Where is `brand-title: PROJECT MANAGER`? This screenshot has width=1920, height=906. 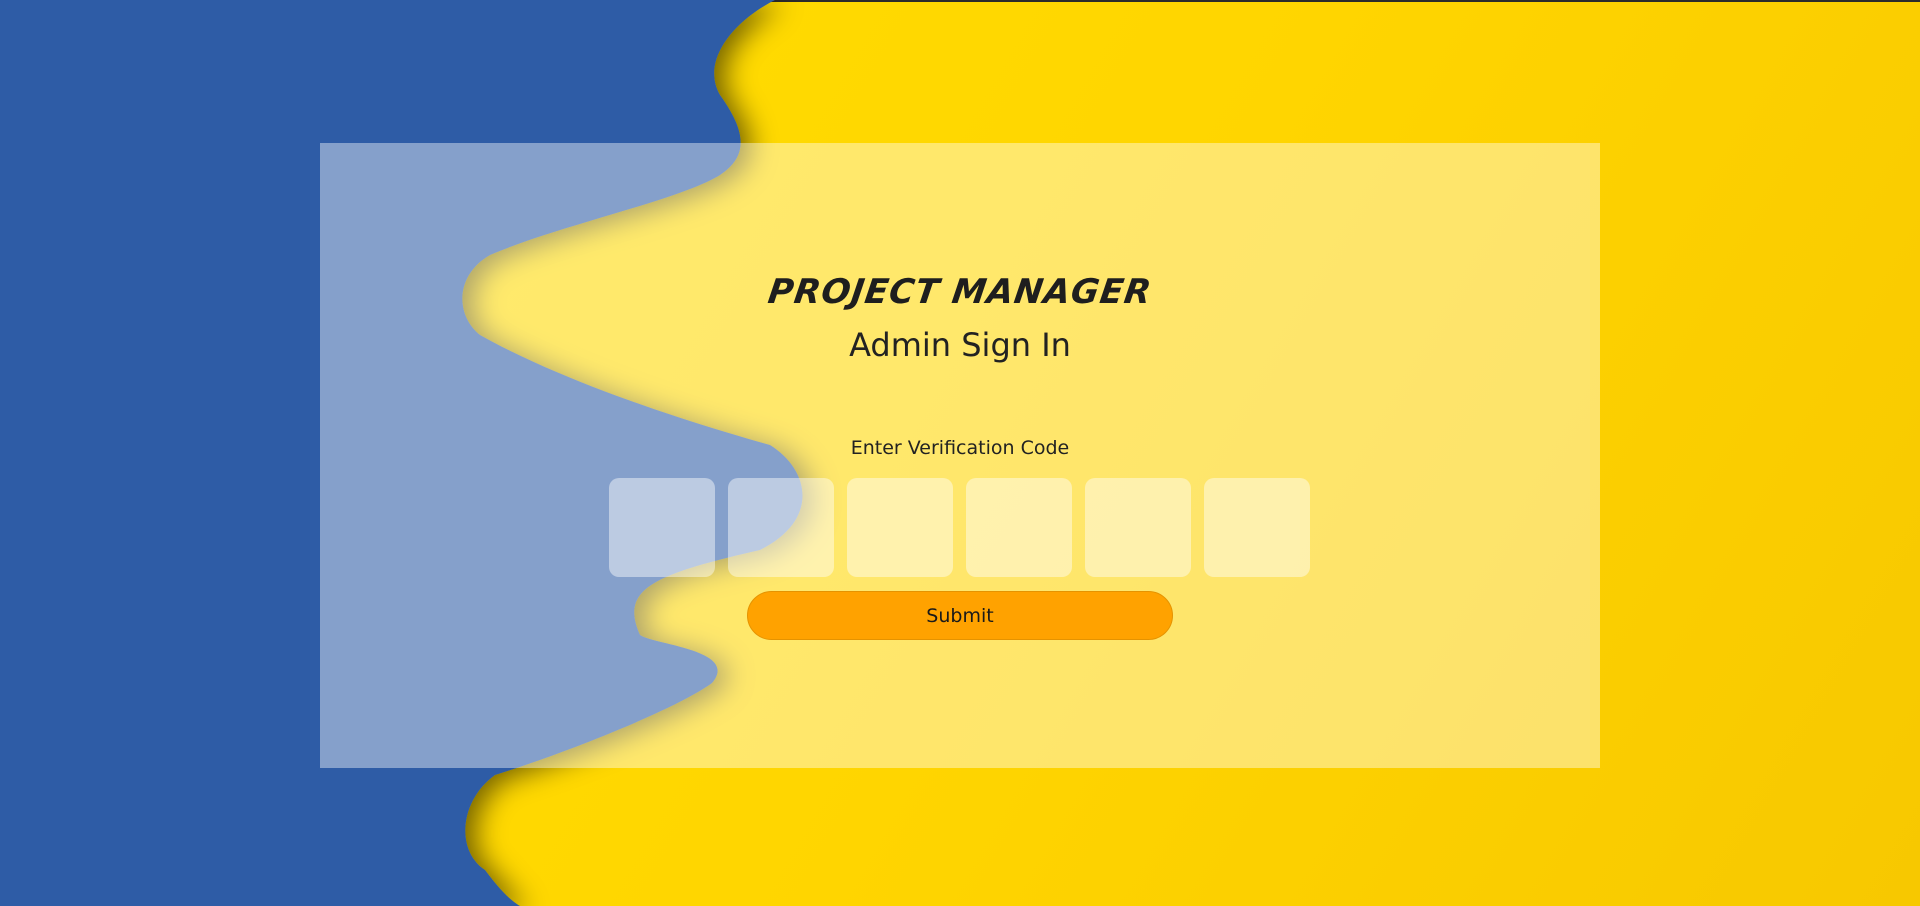 brand-title: PROJECT MANAGER is located at coordinates (960, 292).